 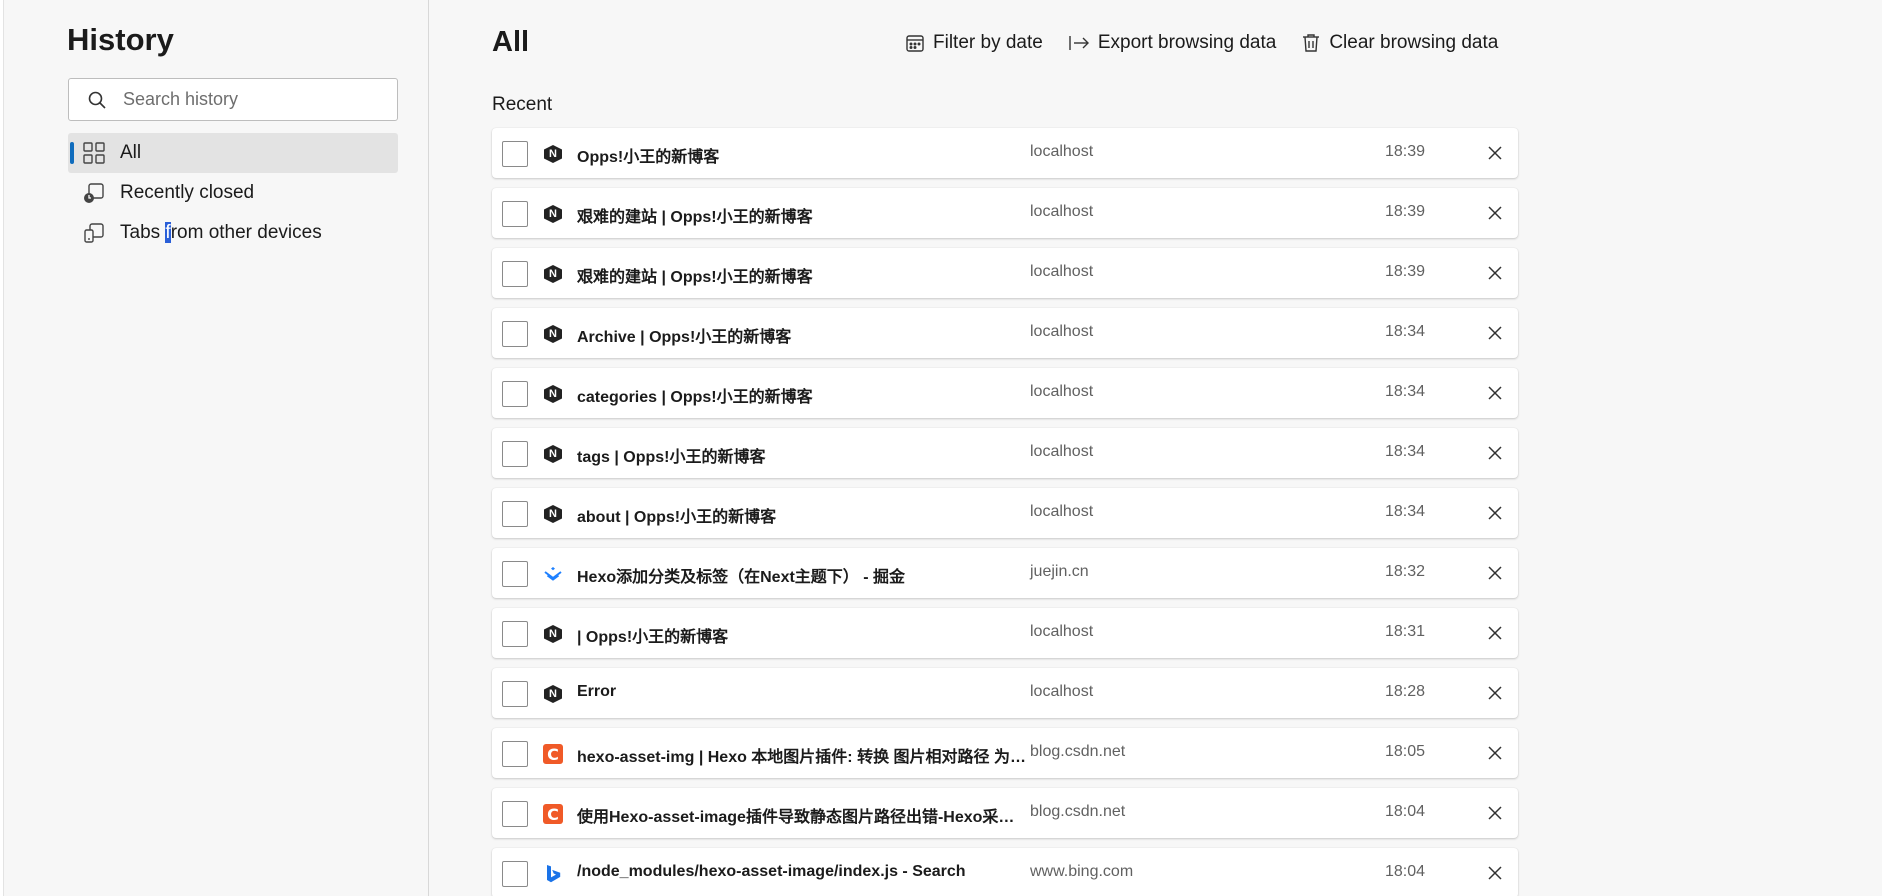 I want to click on grid-icon, so click(x=94, y=153).